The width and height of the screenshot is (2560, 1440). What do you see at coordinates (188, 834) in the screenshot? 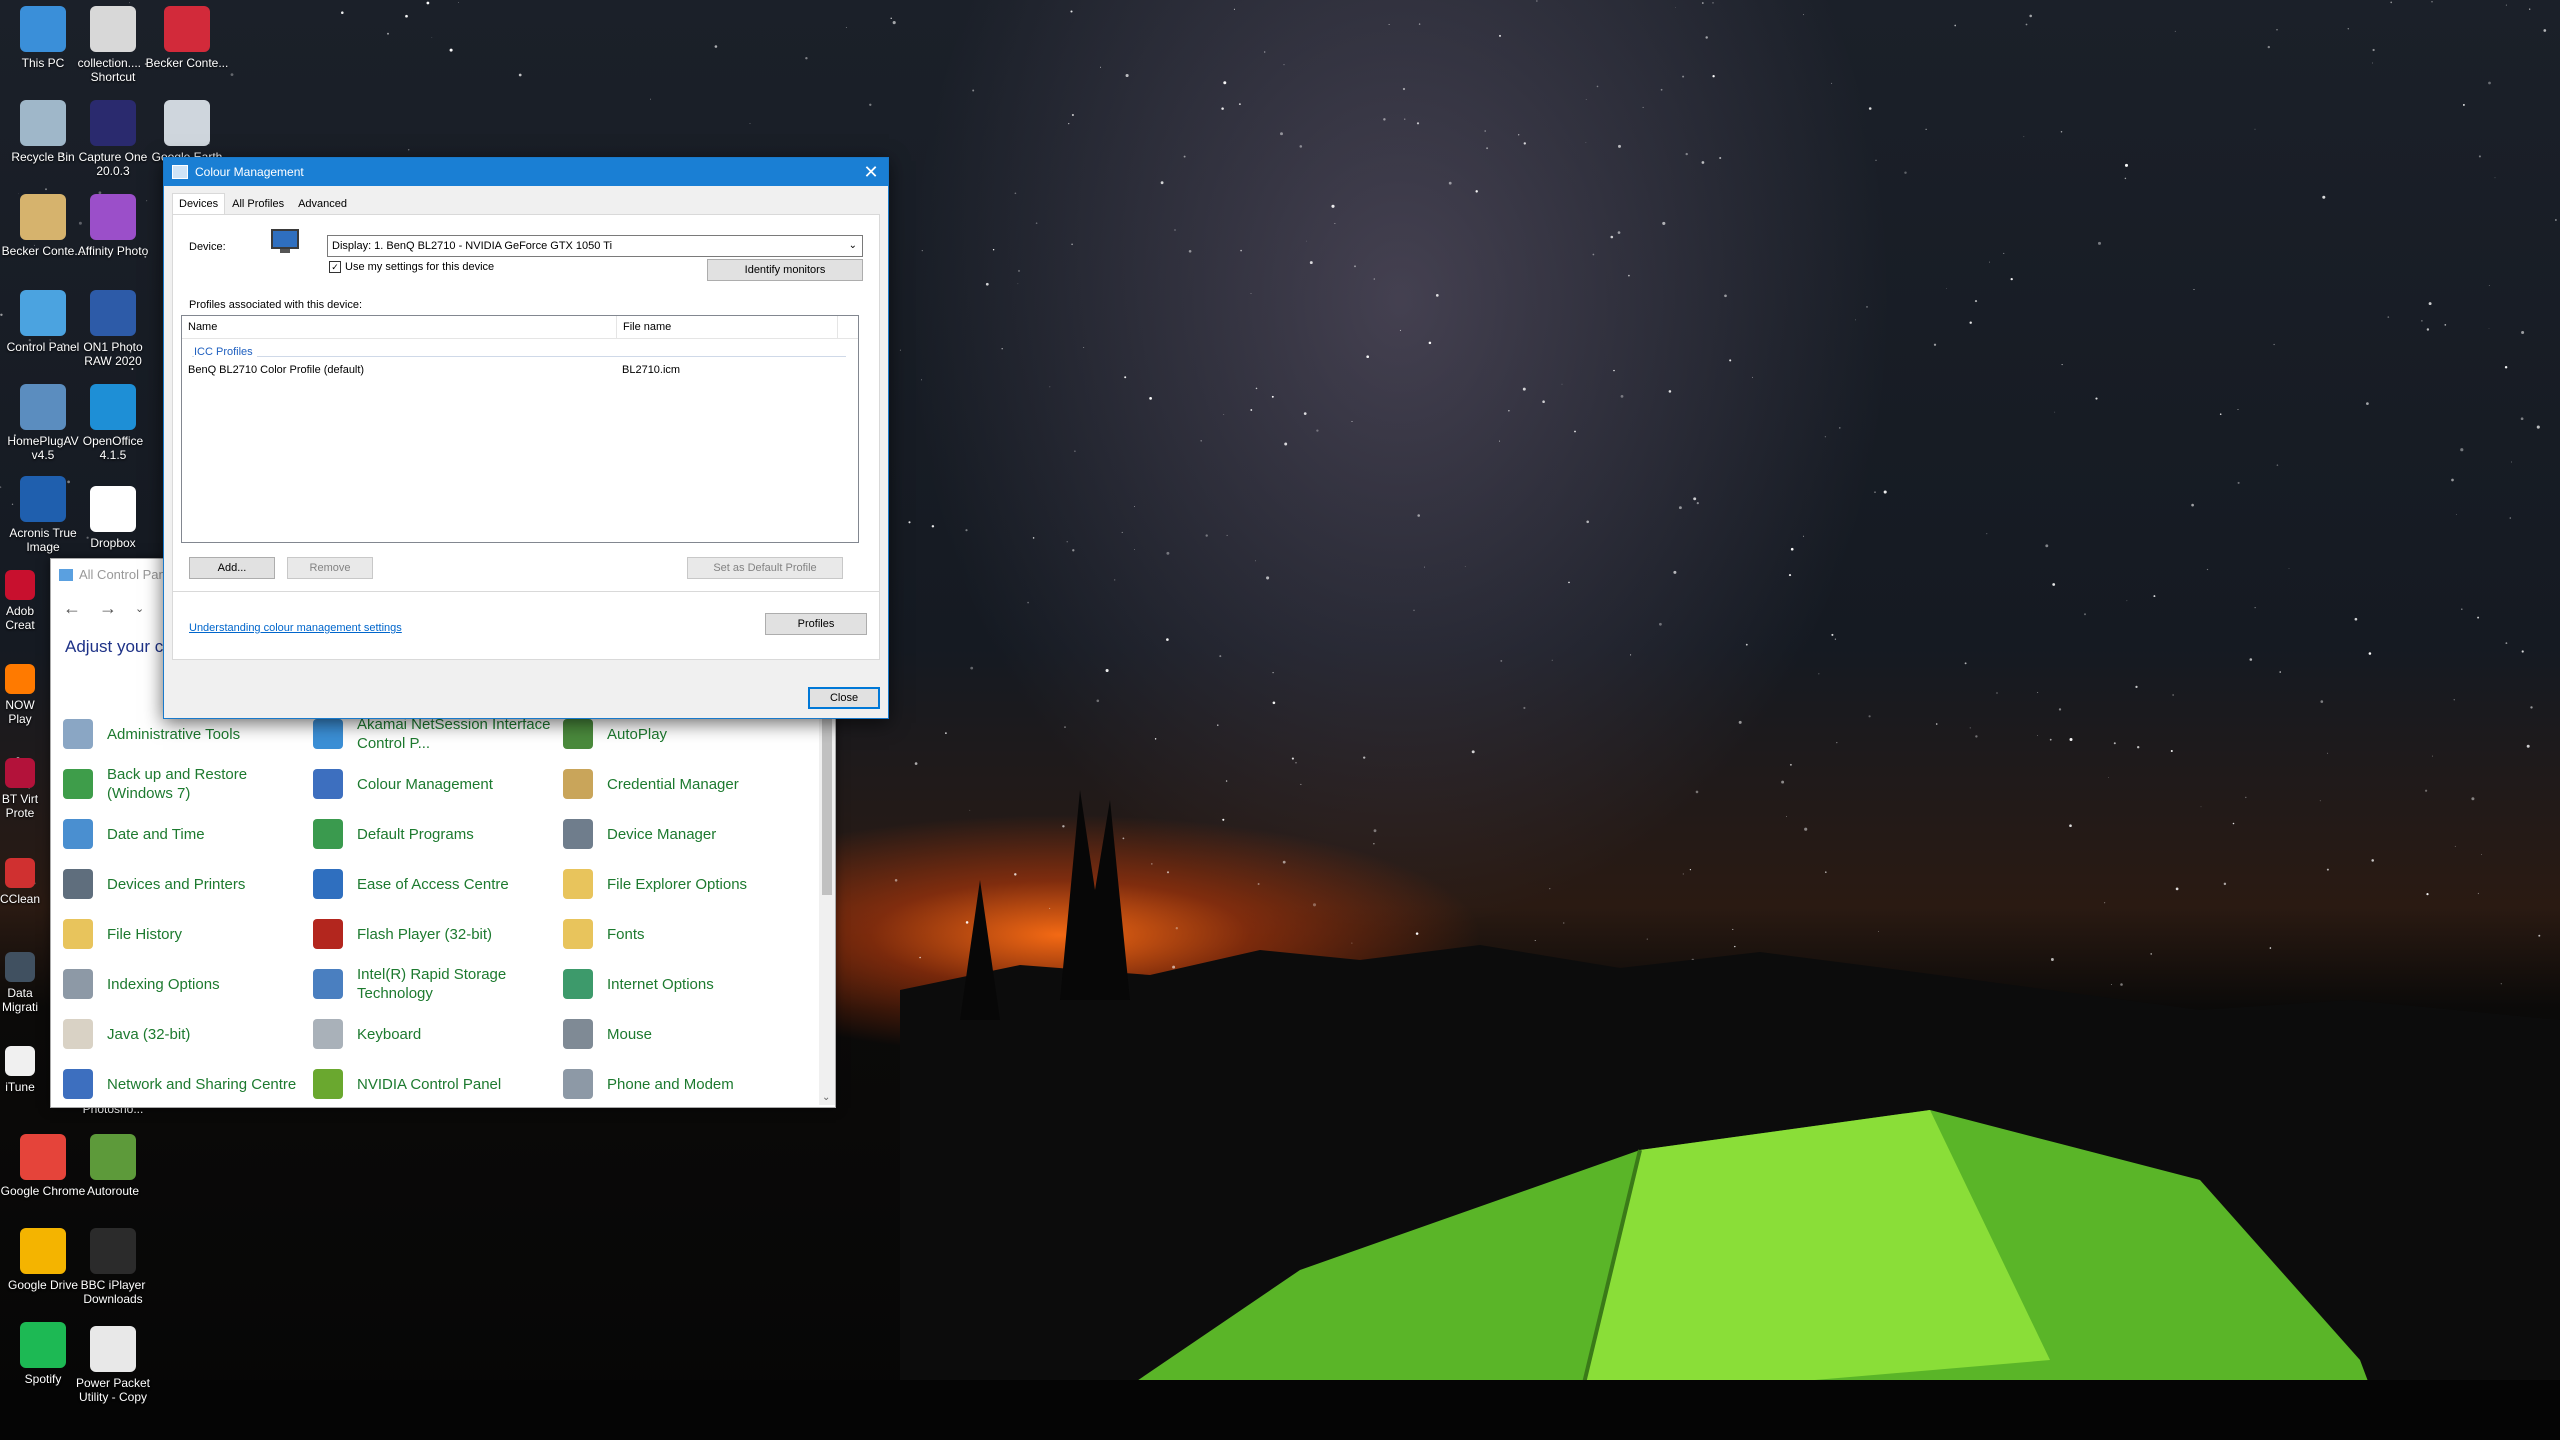
I see `control-panel-item: Date and Time` at bounding box center [188, 834].